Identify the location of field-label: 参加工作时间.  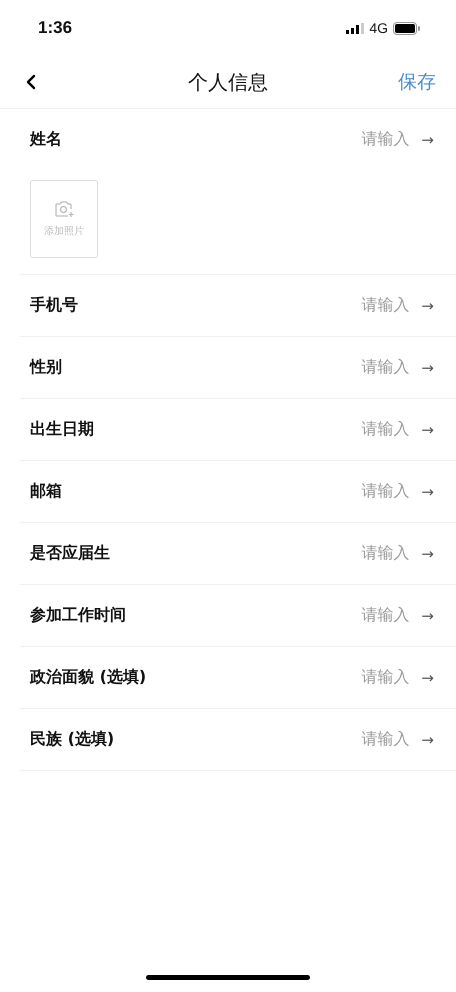
(78, 615).